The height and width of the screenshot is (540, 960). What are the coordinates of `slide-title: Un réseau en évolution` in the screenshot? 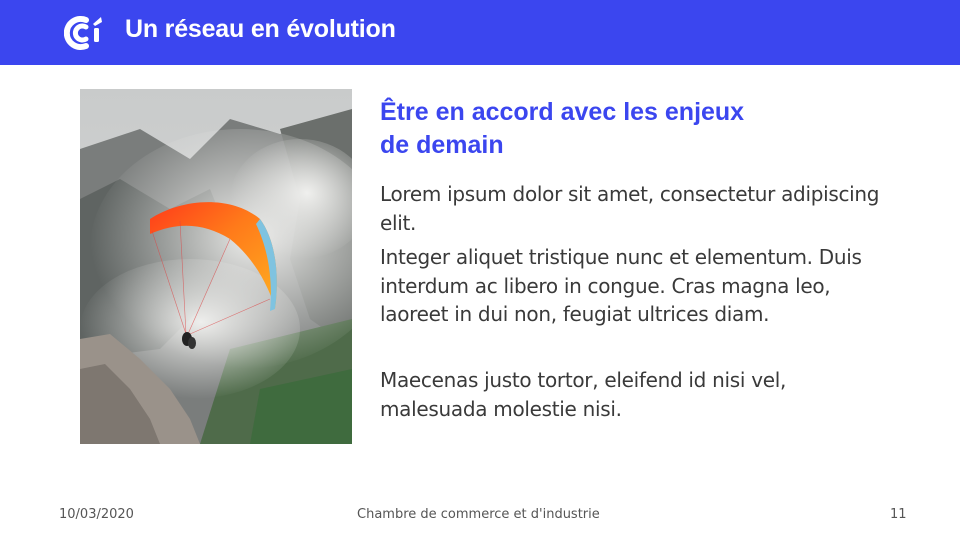 It's located at (260, 29).